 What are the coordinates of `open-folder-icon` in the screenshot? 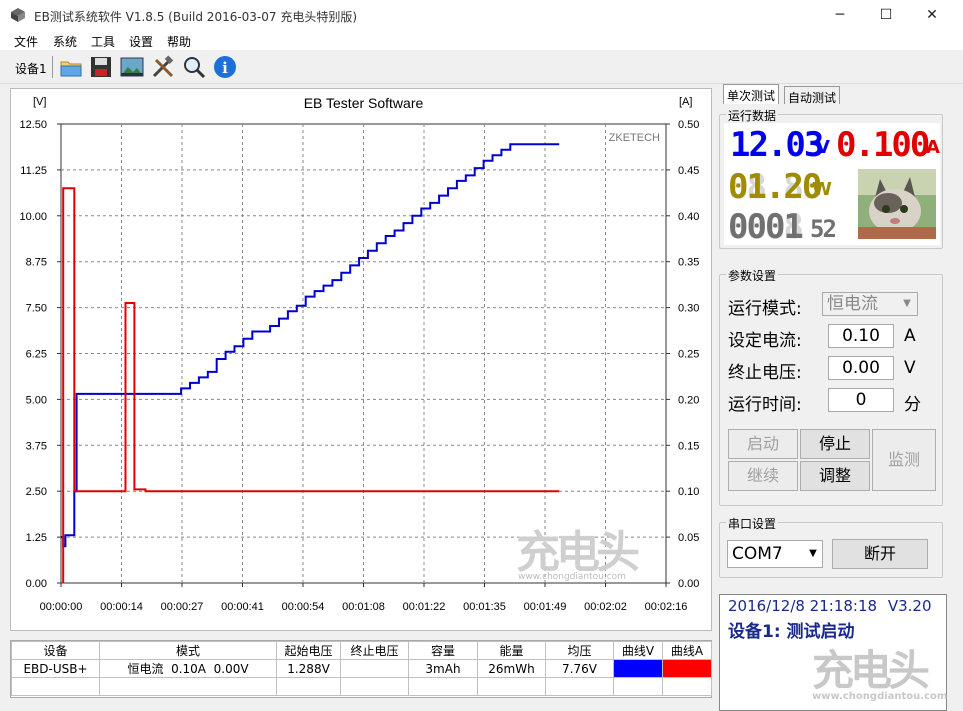 It's located at (71, 67).